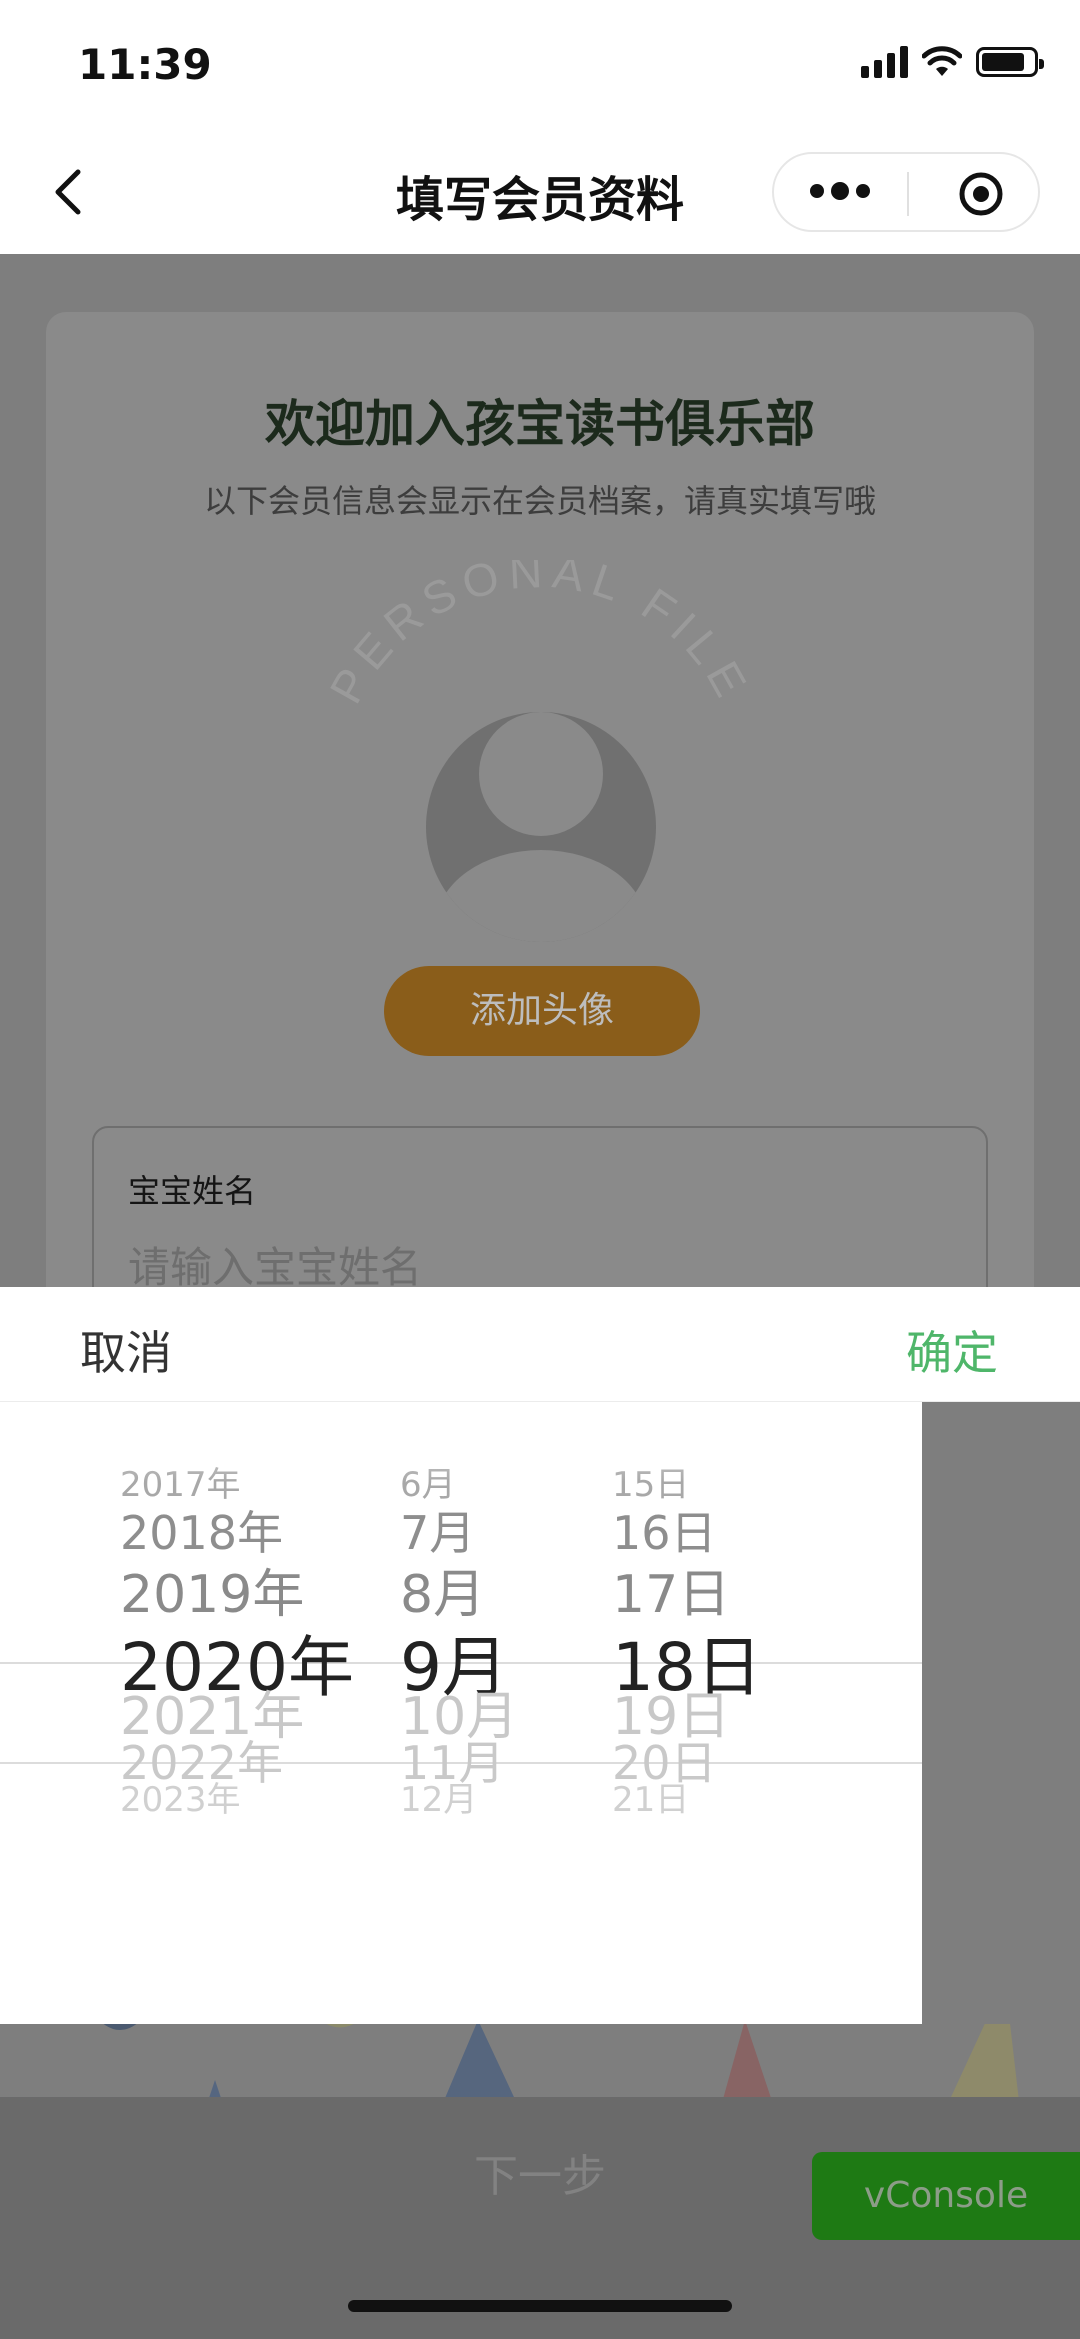  I want to click on welcome-subtitle: 以下会员信息会显示在会员档案，请真实填写哦, so click(539, 501).